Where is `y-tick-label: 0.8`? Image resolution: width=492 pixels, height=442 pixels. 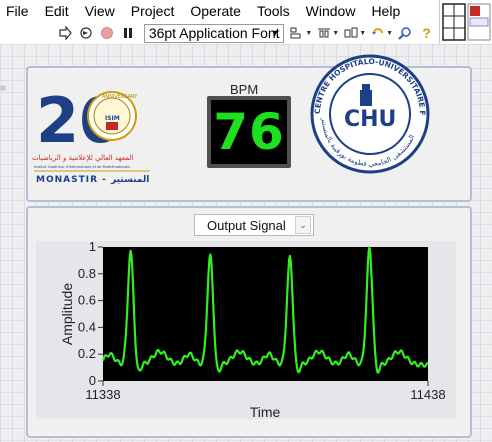 y-tick-label: 0.8 is located at coordinates (87, 273).